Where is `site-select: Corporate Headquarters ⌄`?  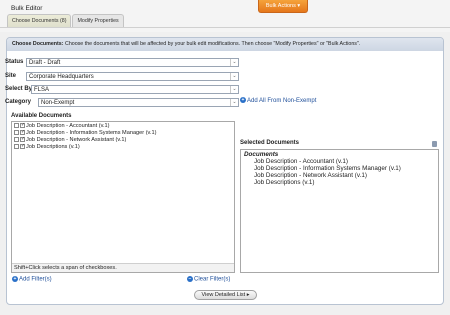
site-select: Corporate Headquarters ⌄ is located at coordinates (132, 76).